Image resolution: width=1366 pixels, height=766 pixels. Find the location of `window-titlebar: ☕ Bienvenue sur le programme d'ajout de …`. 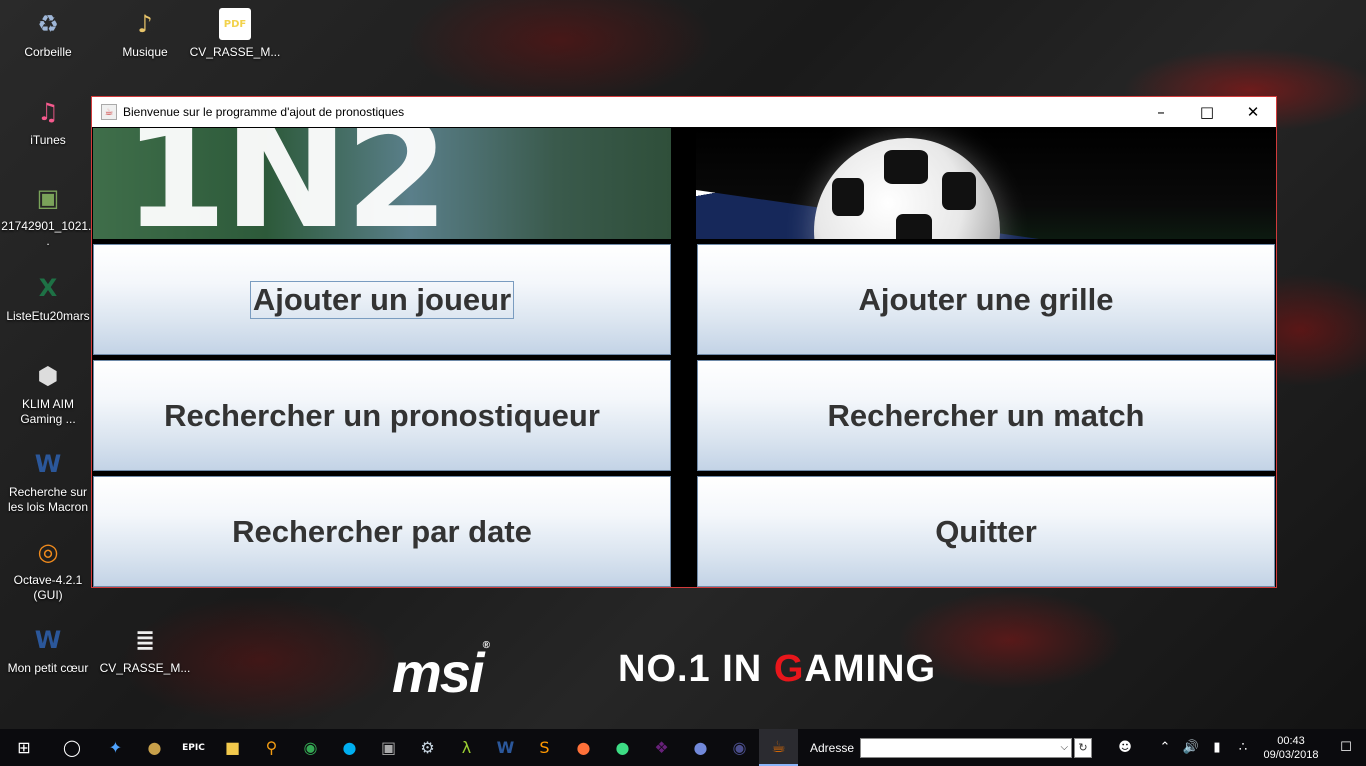

window-titlebar: ☕ Bienvenue sur le programme d'ajout de … is located at coordinates (684, 112).